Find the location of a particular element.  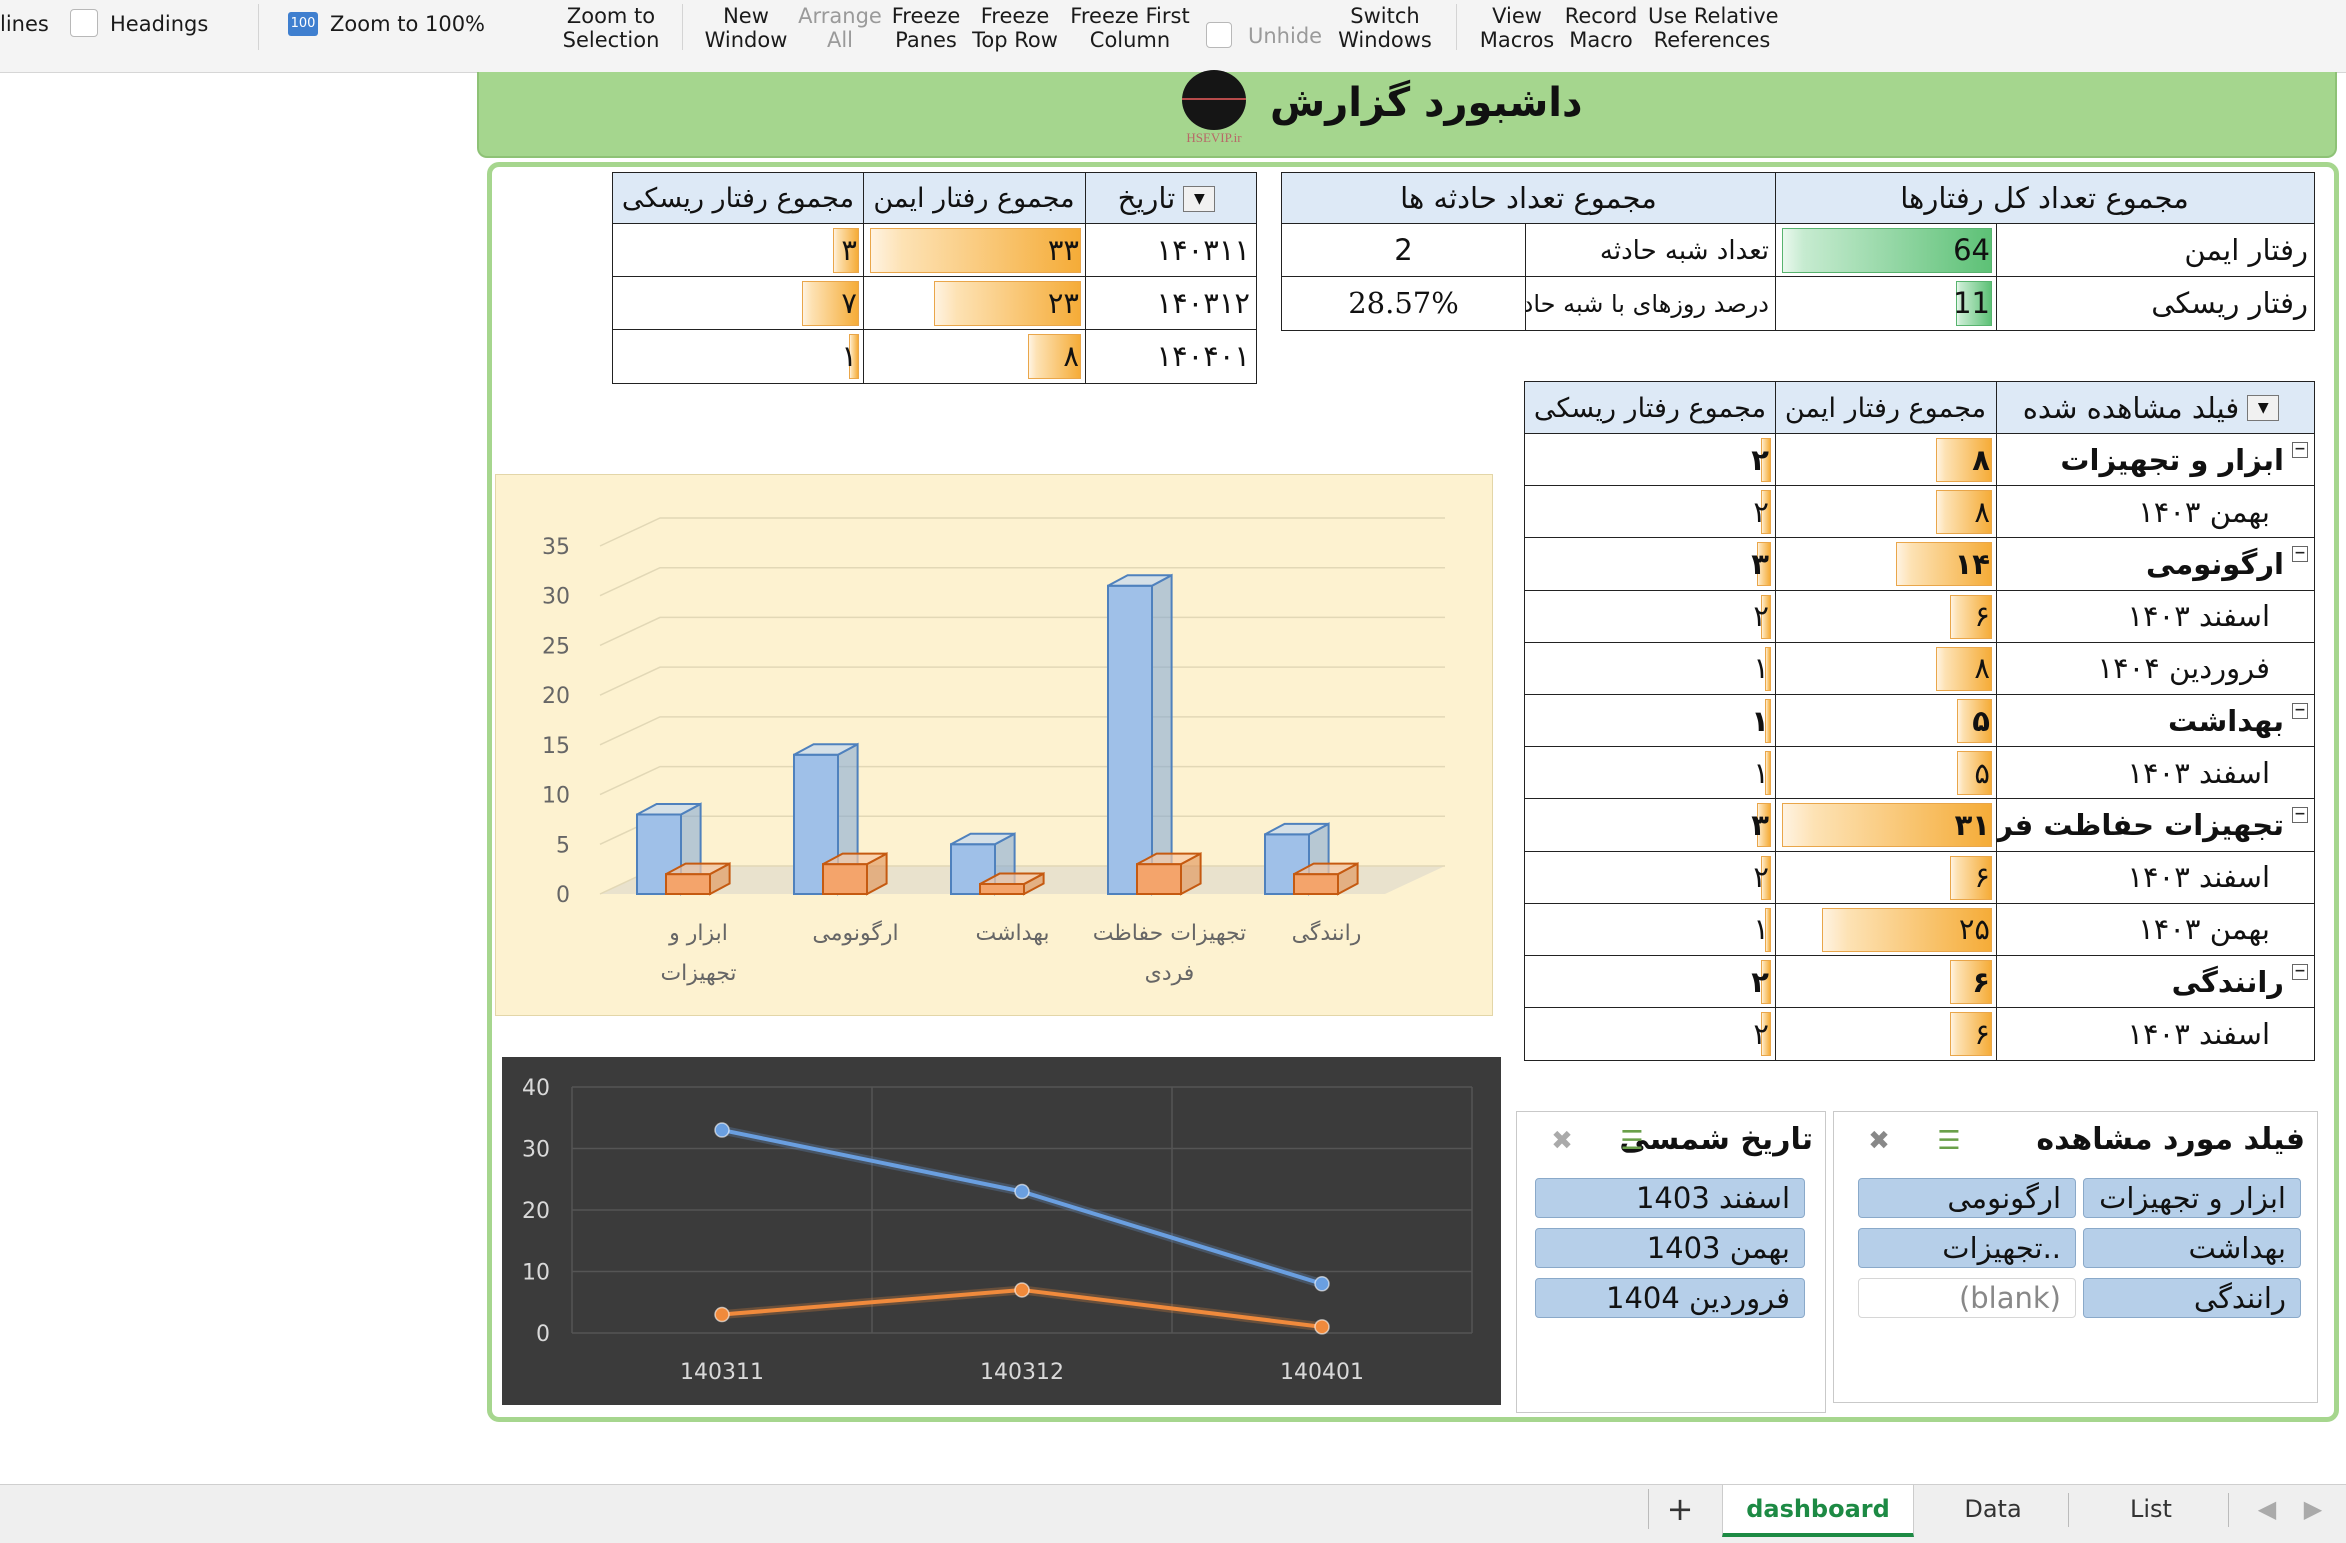

slicer-item-blank: (blank) is located at coordinates (1967, 1298).